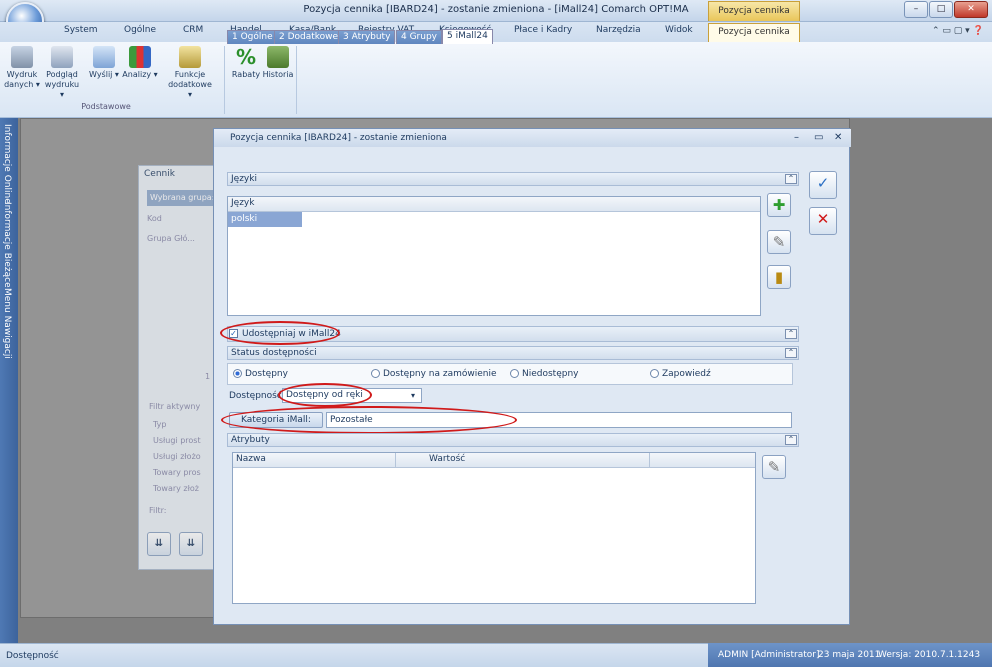  What do you see at coordinates (467, 36) in the screenshot?
I see `dialog-tab-imall24: 5 iMall24` at bounding box center [467, 36].